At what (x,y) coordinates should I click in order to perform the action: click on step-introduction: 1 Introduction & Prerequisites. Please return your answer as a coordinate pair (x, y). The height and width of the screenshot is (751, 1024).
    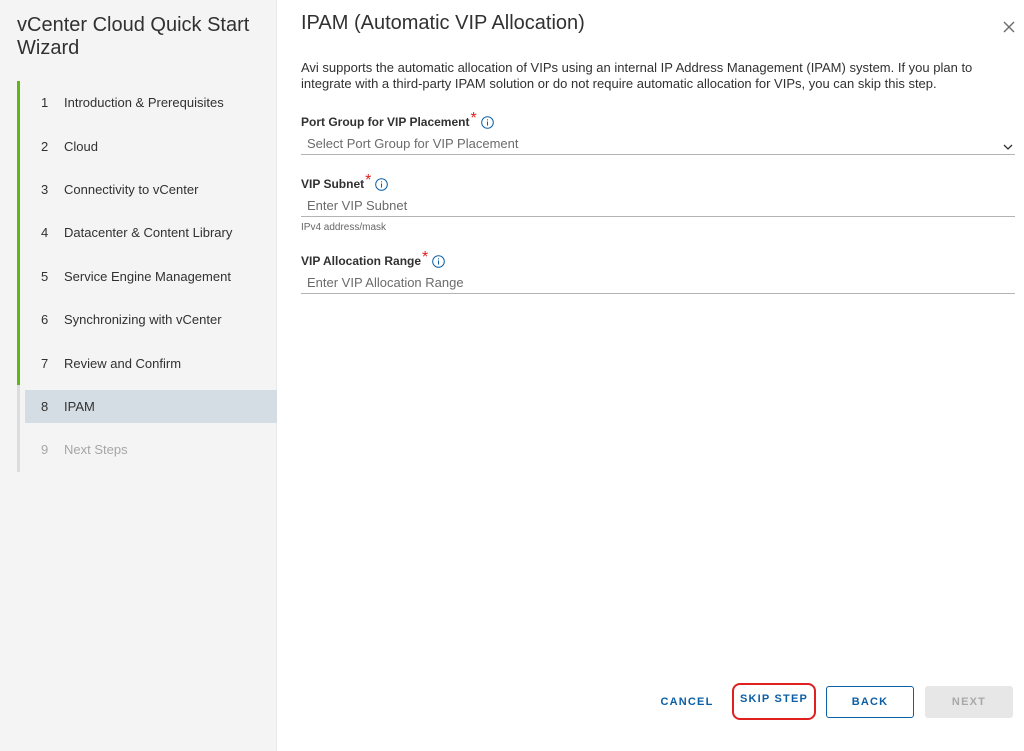
    Looking at the image, I should click on (147, 103).